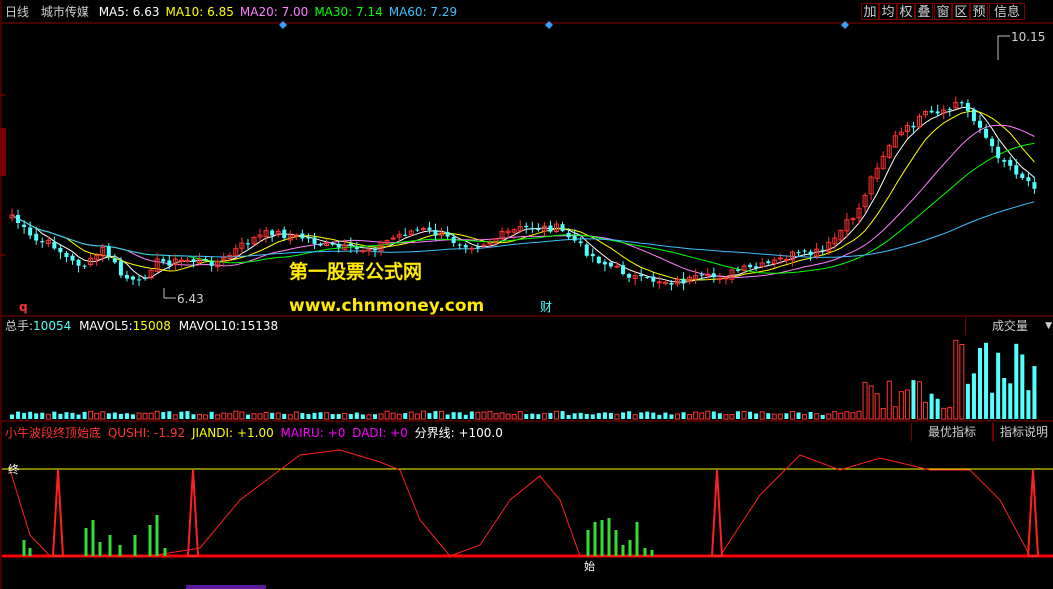 The width and height of the screenshot is (1053, 589). Describe the element at coordinates (906, 11) in the screenshot. I see `rights-button: 权` at that location.